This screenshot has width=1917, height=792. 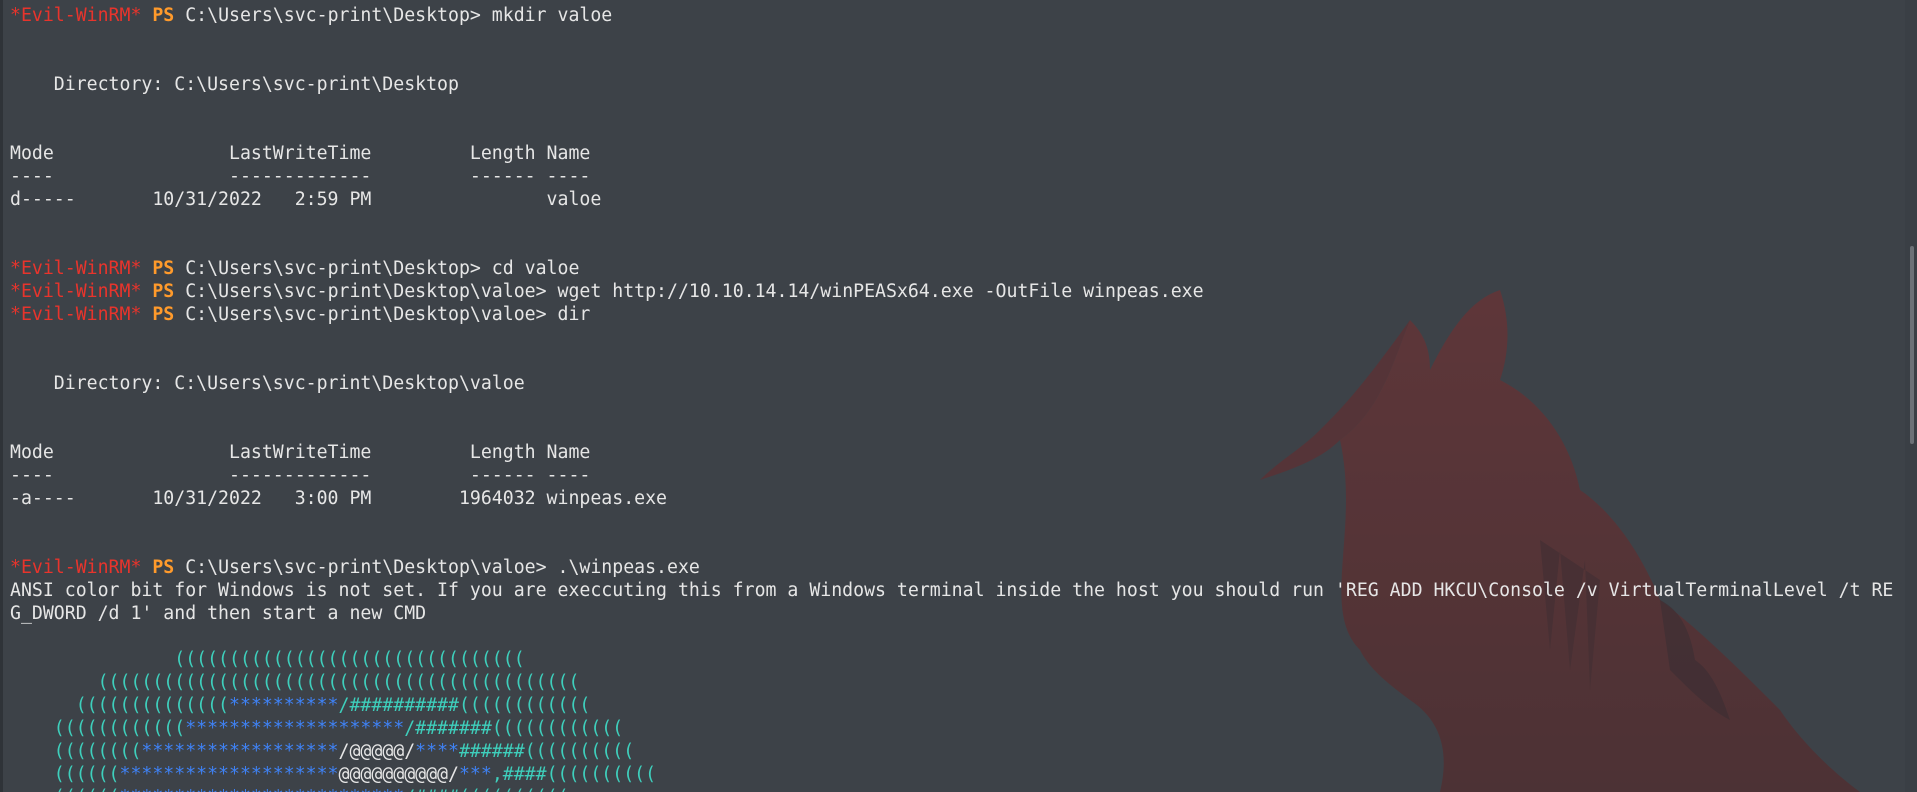 I want to click on terminal-text-segment: ,####, so click(x=519, y=774).